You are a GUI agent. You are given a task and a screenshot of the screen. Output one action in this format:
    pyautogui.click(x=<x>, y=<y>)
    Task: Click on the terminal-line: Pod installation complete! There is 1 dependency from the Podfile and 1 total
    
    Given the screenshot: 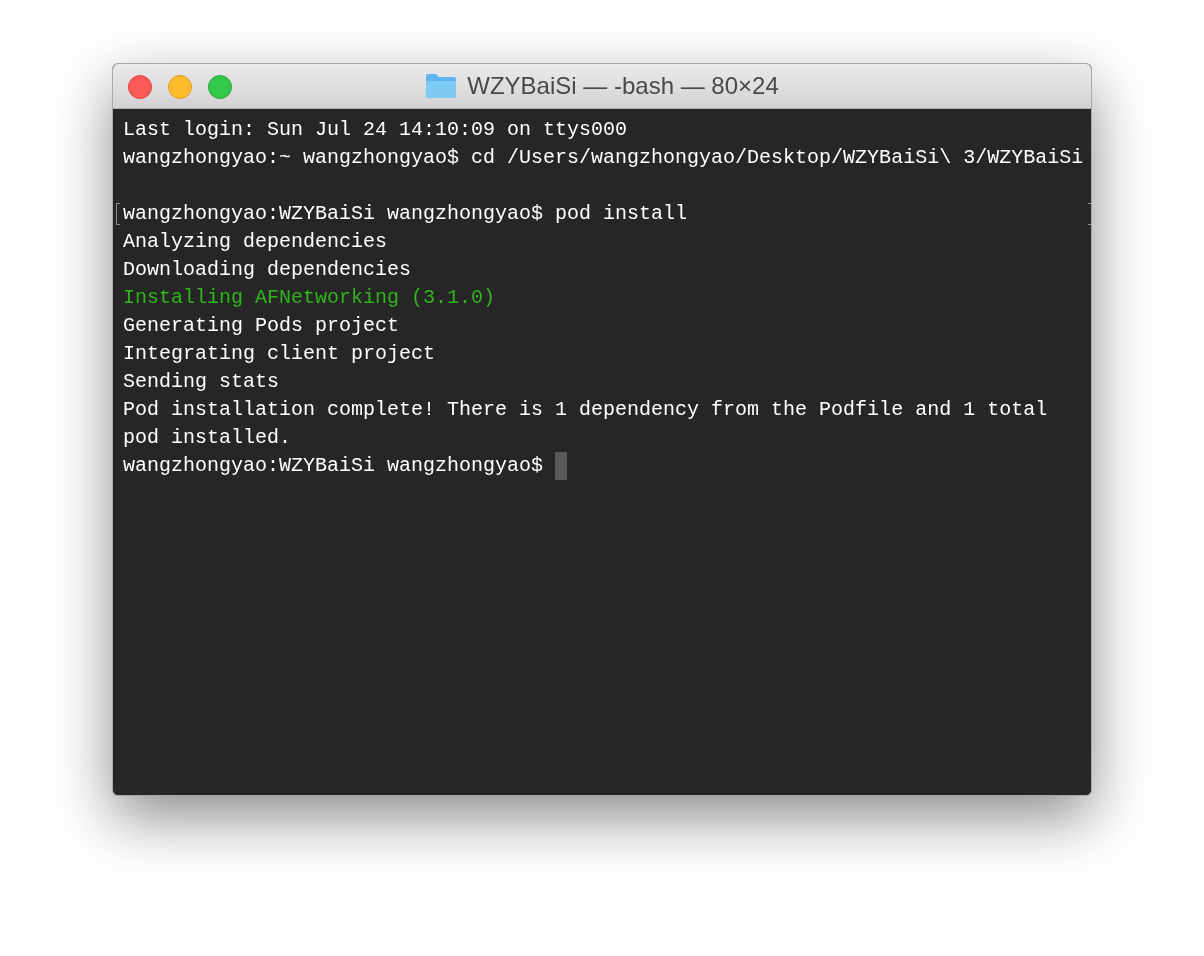 What is the action you would take?
    pyautogui.click(x=585, y=410)
    